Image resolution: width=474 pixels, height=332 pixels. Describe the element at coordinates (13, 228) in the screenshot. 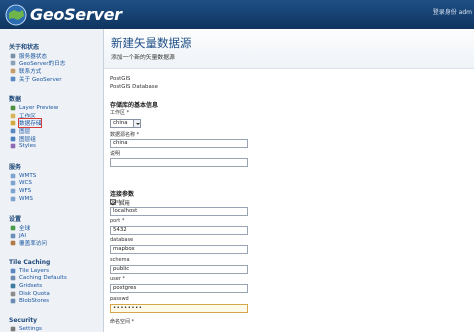

I see `global-icon` at that location.